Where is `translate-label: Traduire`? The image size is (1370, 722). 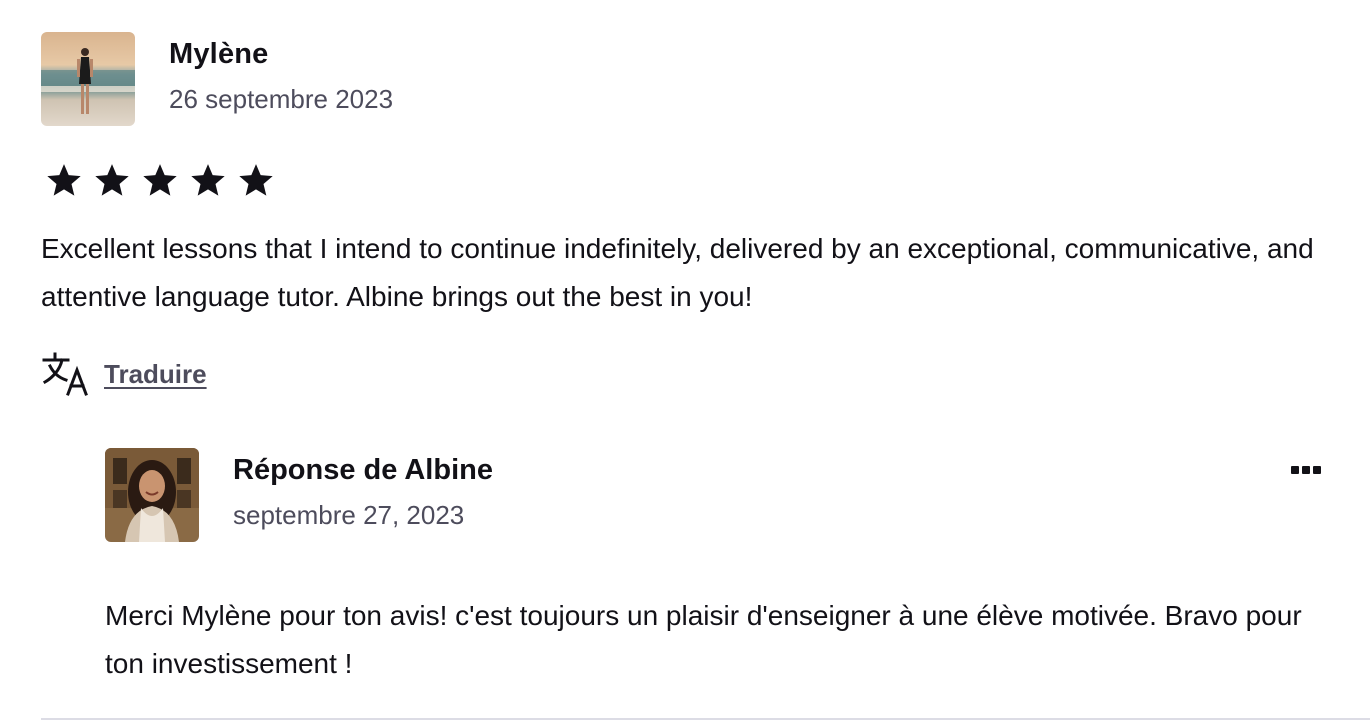
translate-label: Traduire is located at coordinates (155, 374).